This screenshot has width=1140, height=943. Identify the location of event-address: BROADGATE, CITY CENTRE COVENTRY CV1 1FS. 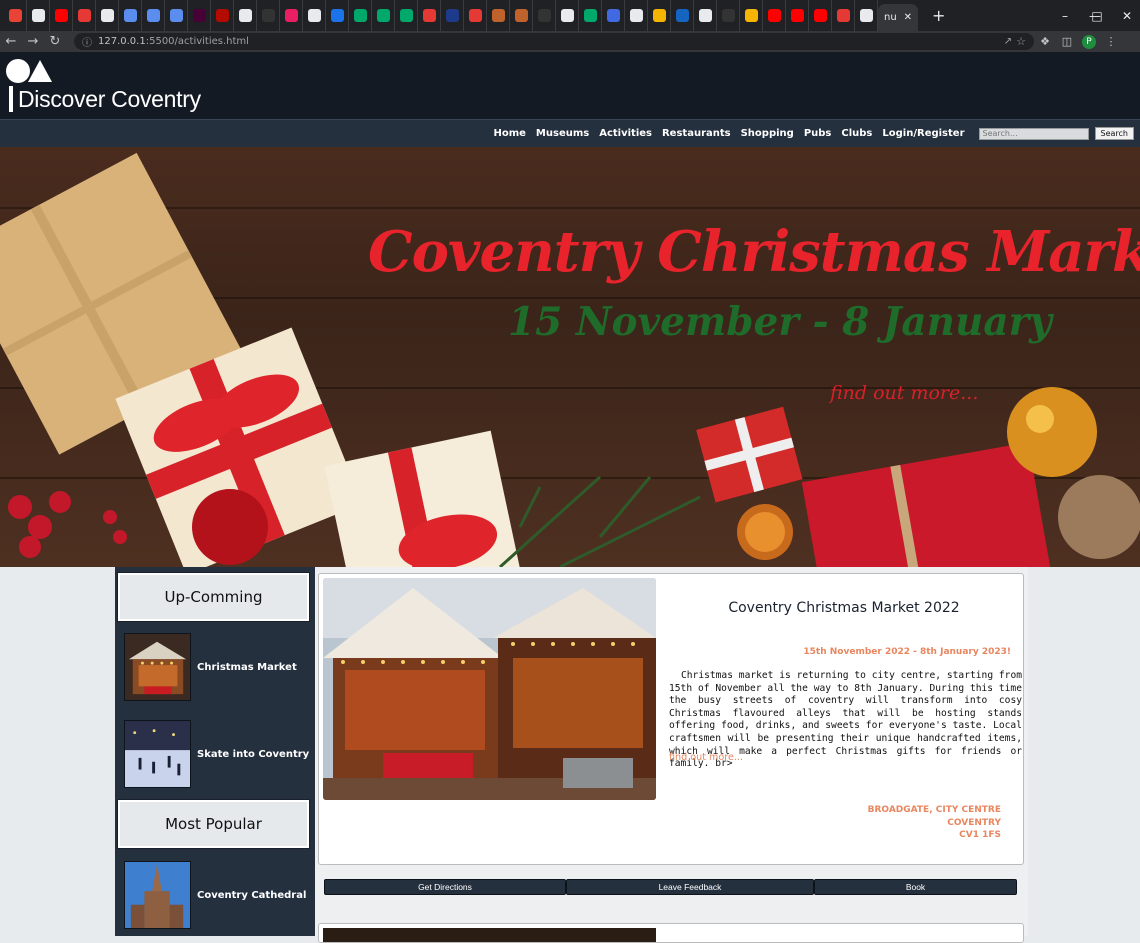
(885, 823).